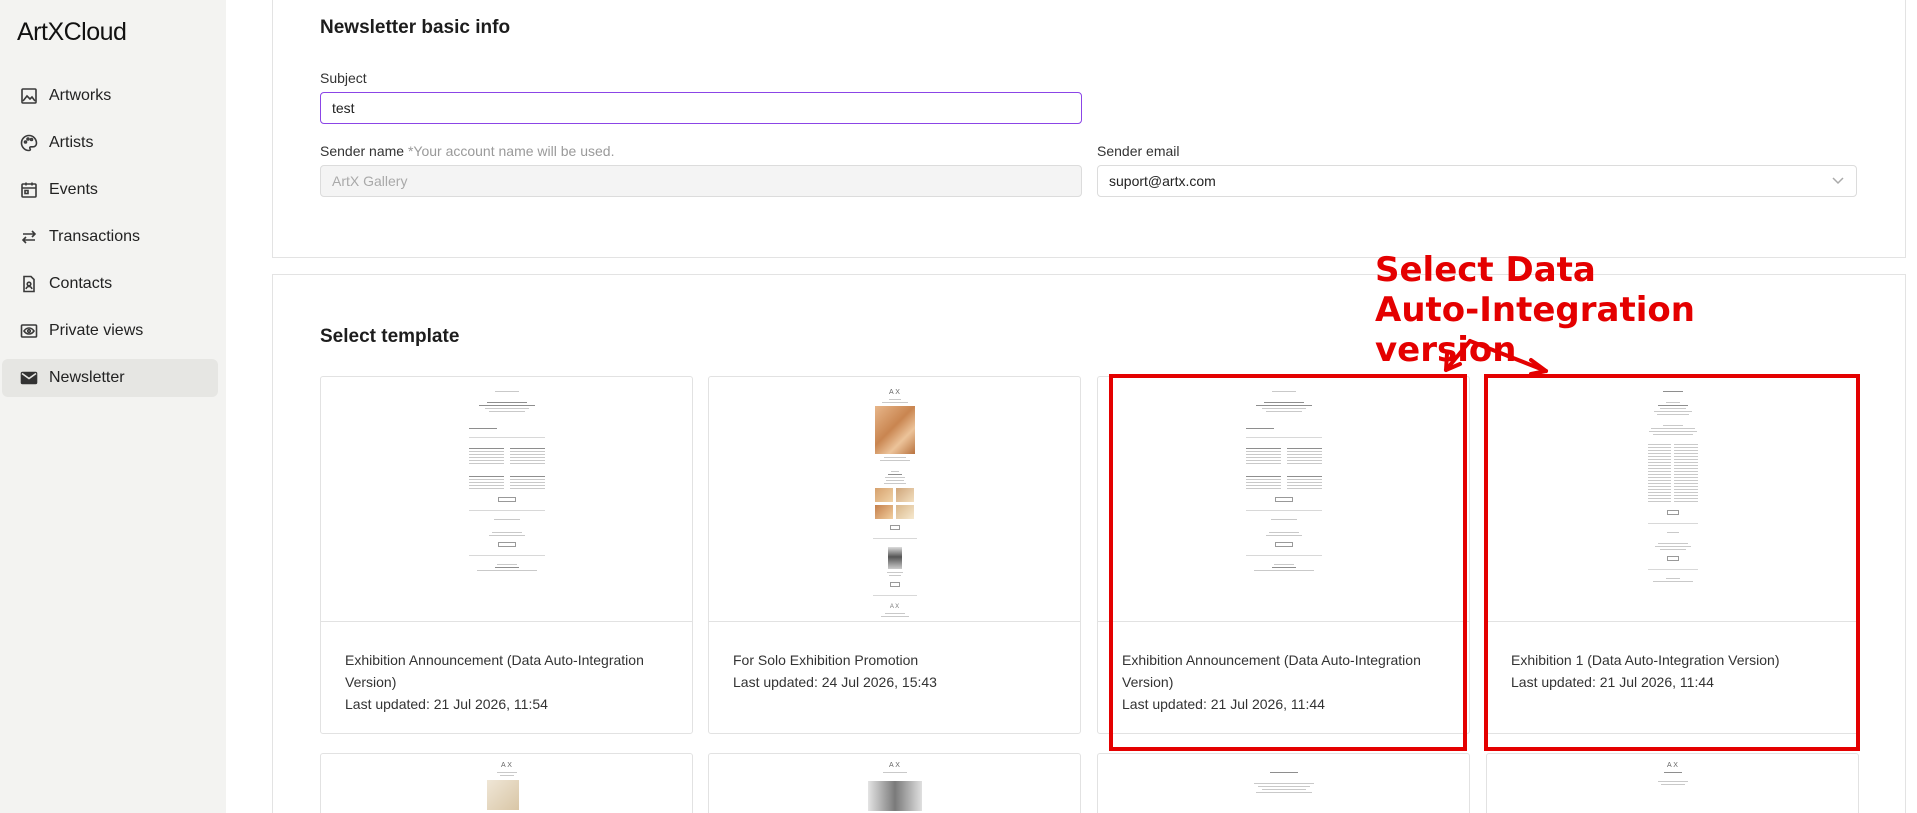 This screenshot has width=1917, height=813. What do you see at coordinates (826, 660) in the screenshot?
I see `template-name: For Solo Exhibition Promotion` at bounding box center [826, 660].